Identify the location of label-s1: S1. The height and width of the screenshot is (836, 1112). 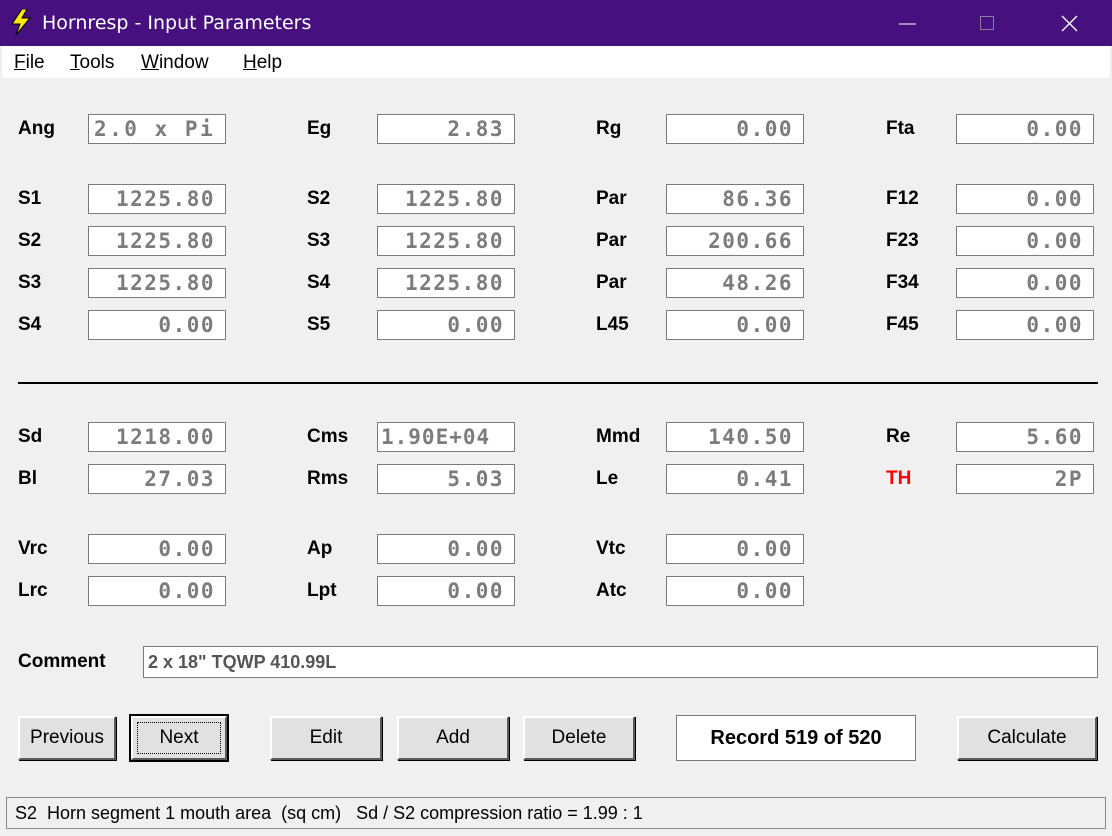
(30, 198).